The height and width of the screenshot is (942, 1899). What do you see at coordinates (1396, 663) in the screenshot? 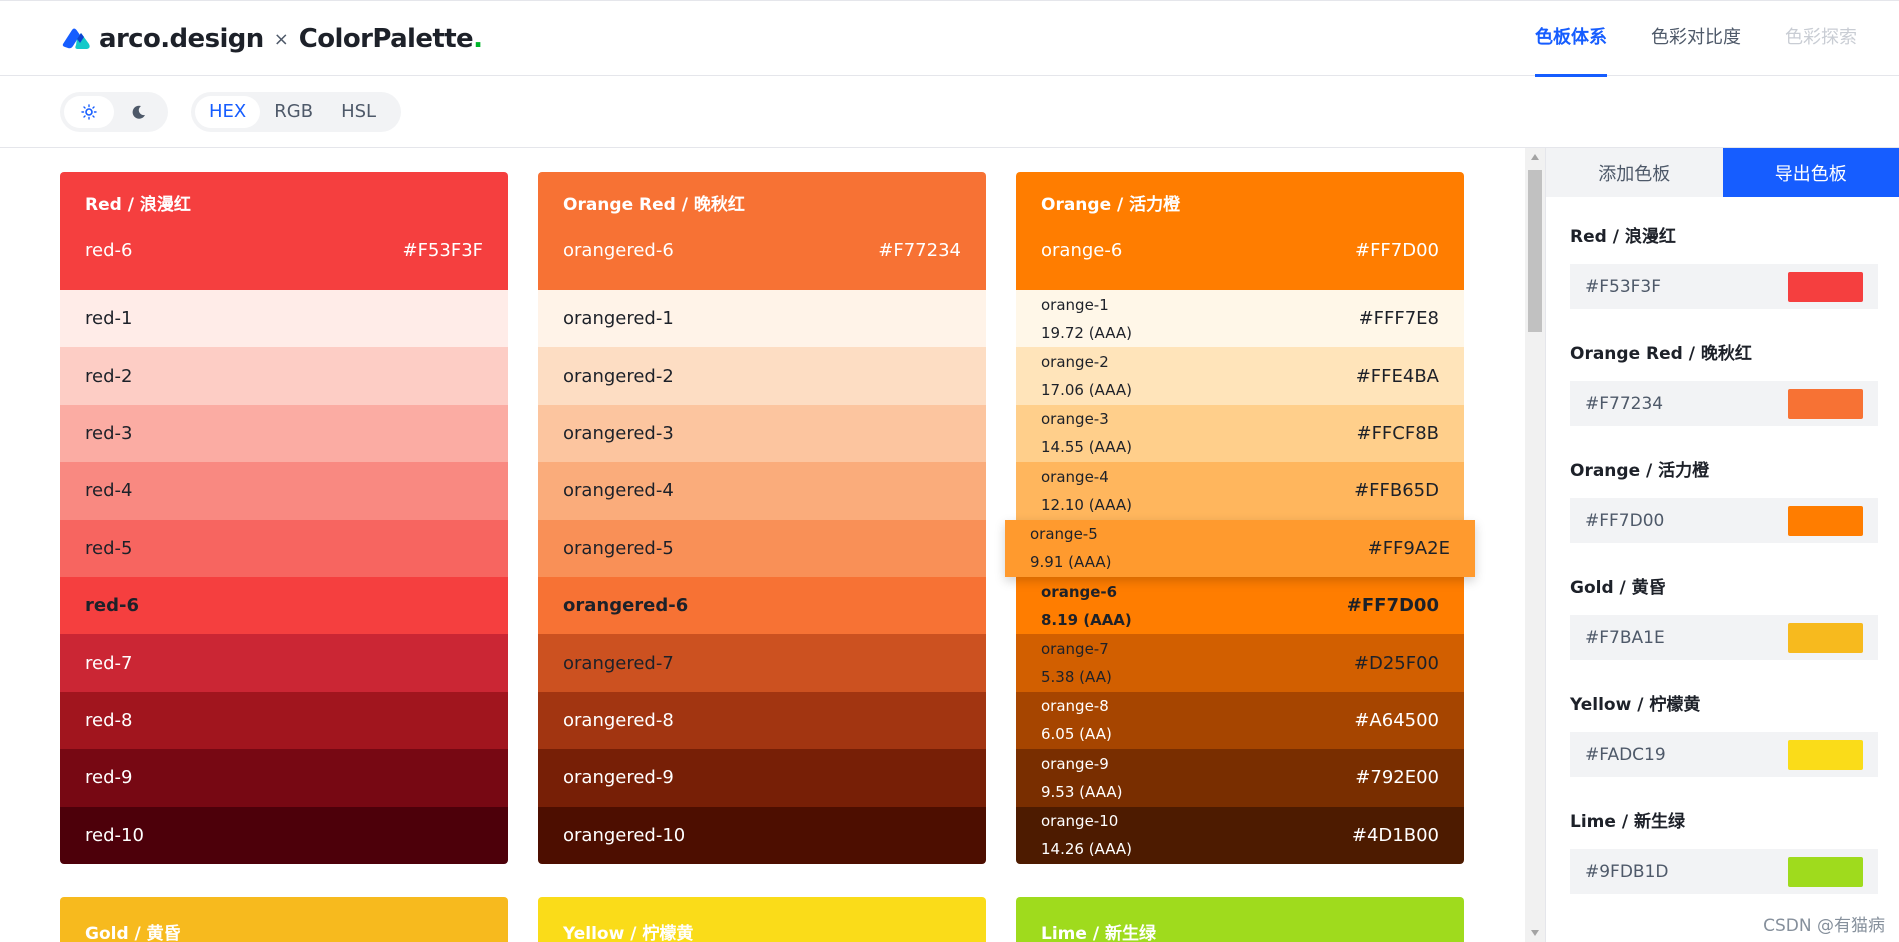
I see `color-hex: #D25F00` at bounding box center [1396, 663].